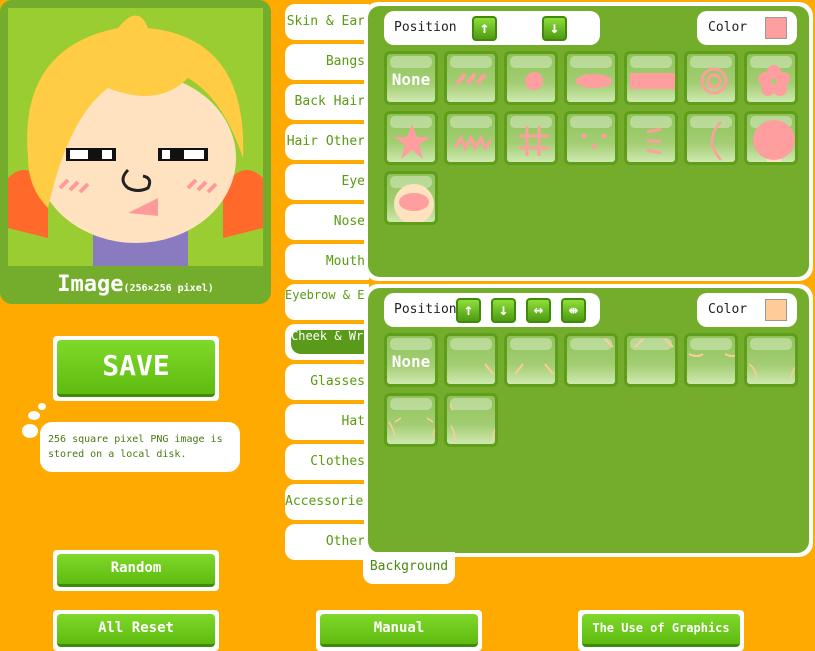 This screenshot has height=651, width=815. I want to click on avatar-preview, so click(135, 137).